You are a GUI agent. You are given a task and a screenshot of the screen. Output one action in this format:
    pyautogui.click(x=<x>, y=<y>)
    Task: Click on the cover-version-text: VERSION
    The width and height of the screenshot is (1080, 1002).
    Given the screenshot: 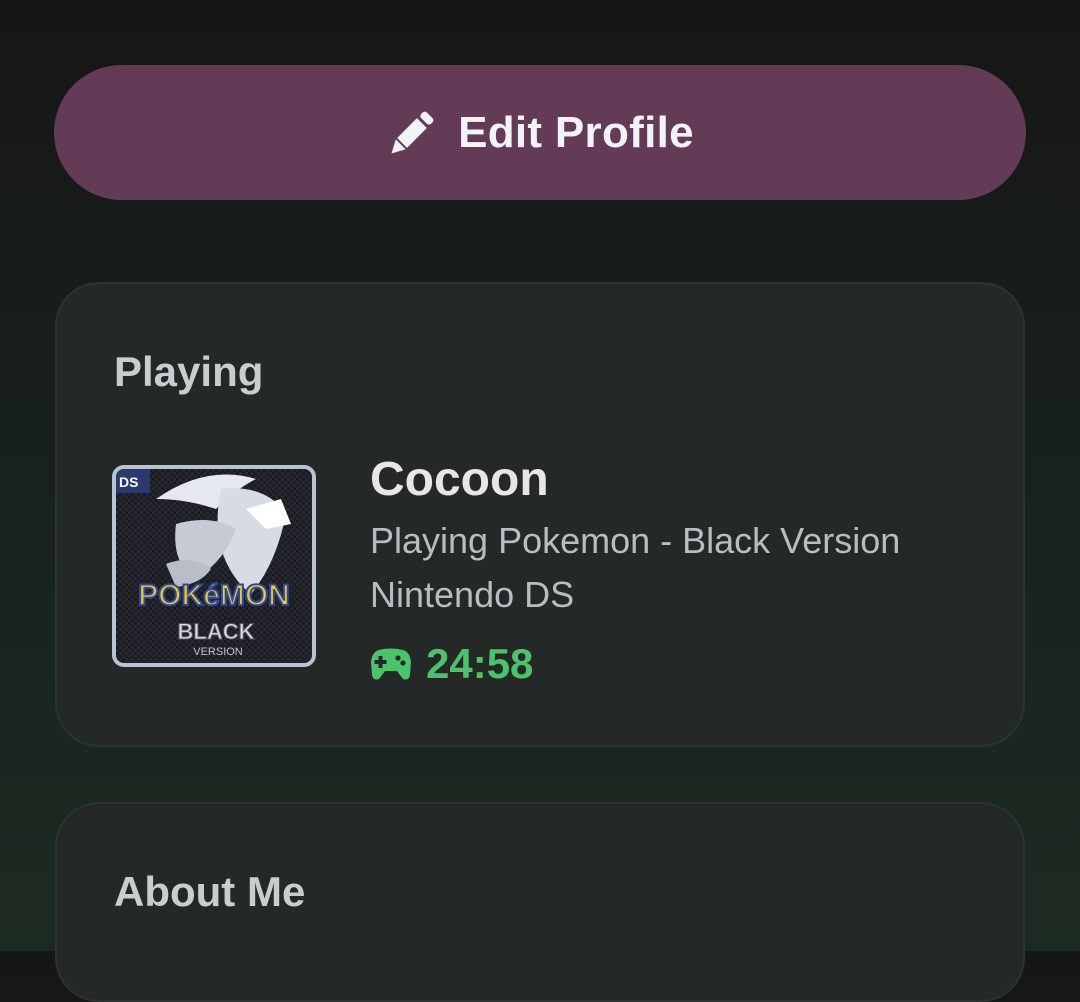 What is the action you would take?
    pyautogui.click(x=218, y=652)
    